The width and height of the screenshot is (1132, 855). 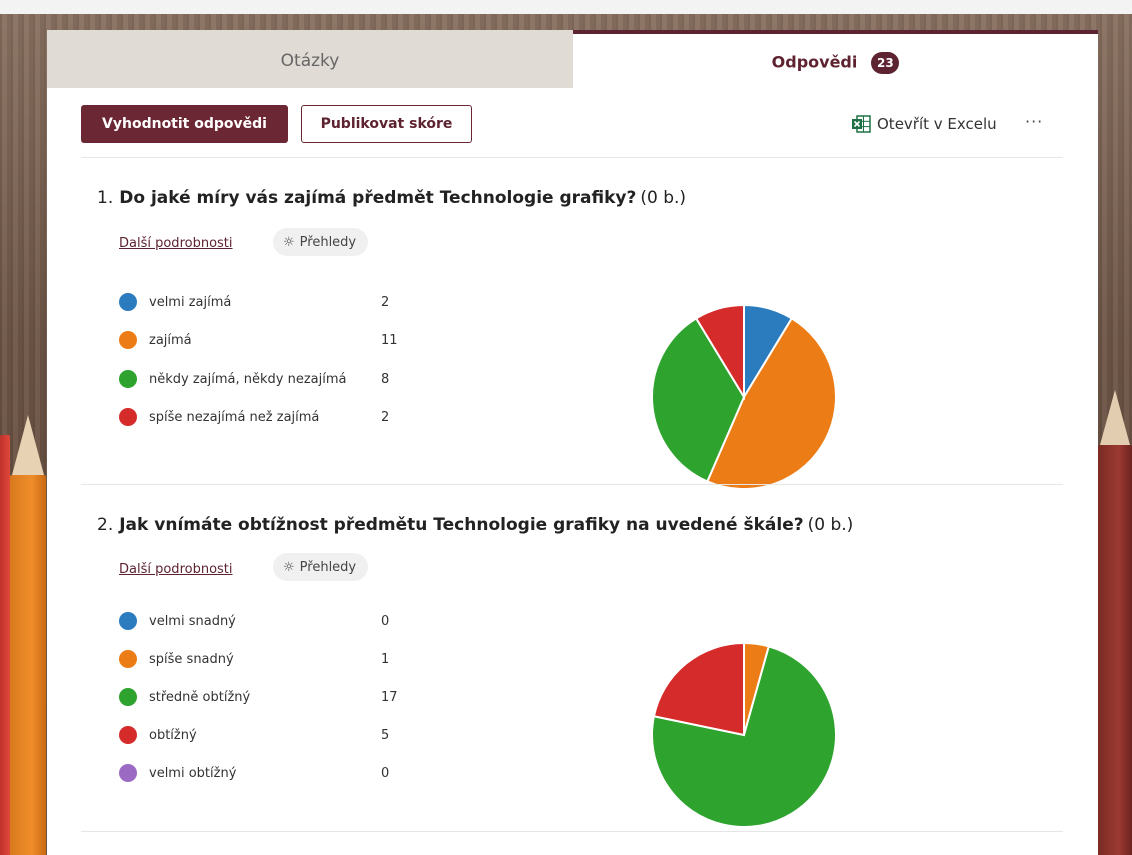 I want to click on legend-label: velmi snadný, so click(x=192, y=621).